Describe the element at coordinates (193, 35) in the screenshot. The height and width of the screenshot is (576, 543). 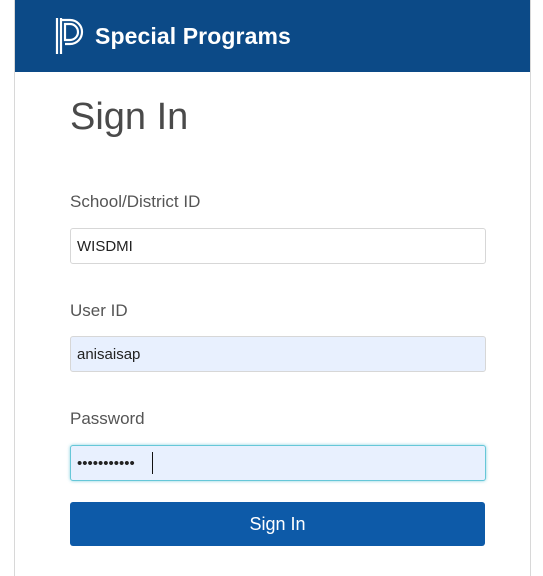
I see `app-brand-title: Special Programs` at that location.